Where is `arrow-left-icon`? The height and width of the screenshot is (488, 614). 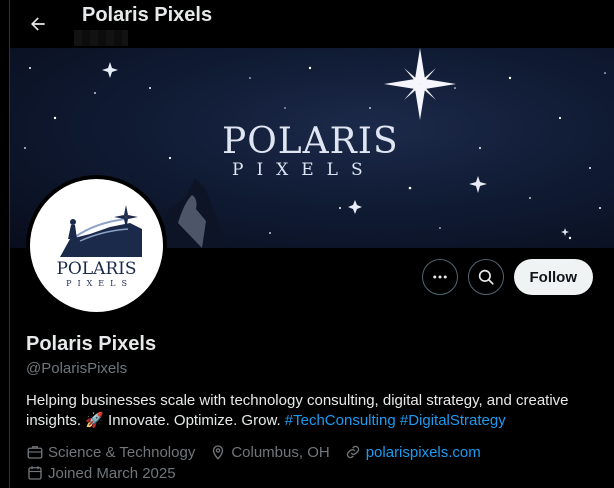
arrow-left-icon is located at coordinates (38, 24).